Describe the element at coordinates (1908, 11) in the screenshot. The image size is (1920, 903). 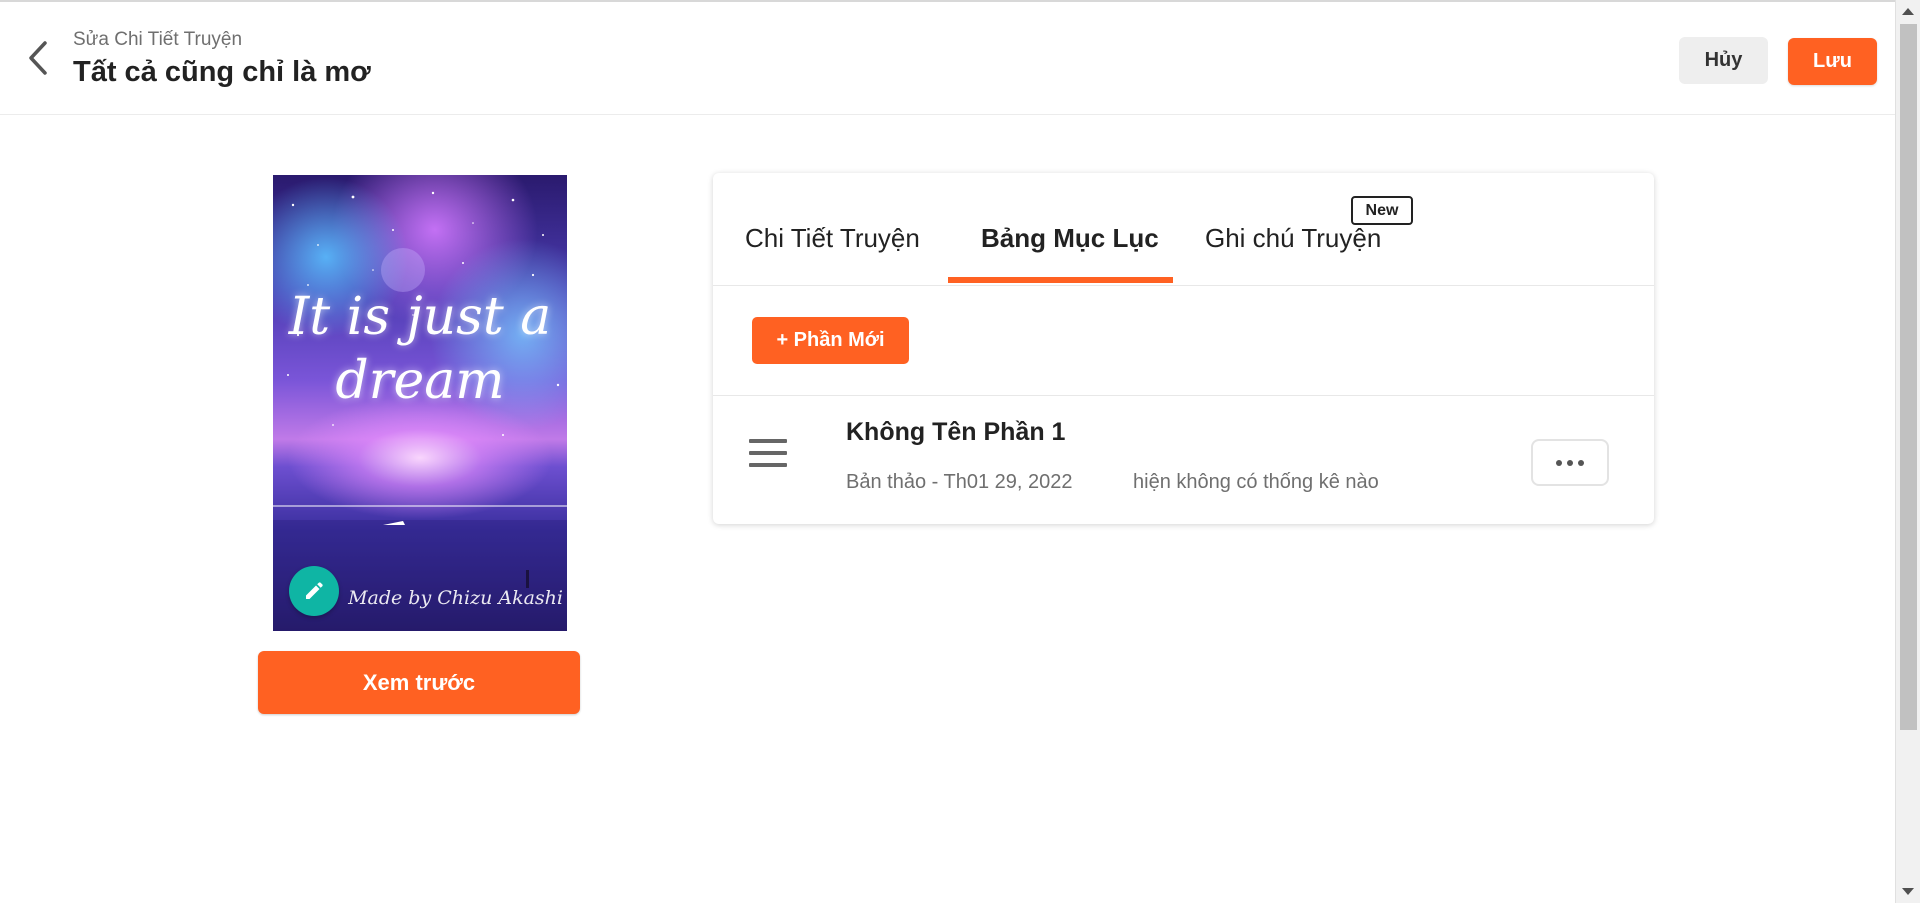
I see `scroll-up-arrow-icon` at that location.